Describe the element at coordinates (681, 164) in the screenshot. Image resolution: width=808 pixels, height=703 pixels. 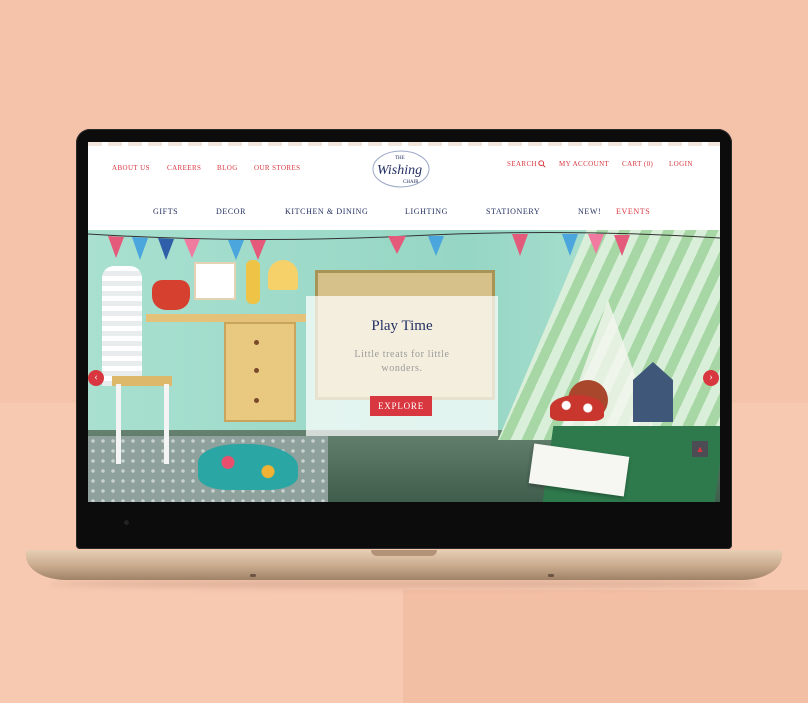
I see `login-link: LOGIN` at that location.